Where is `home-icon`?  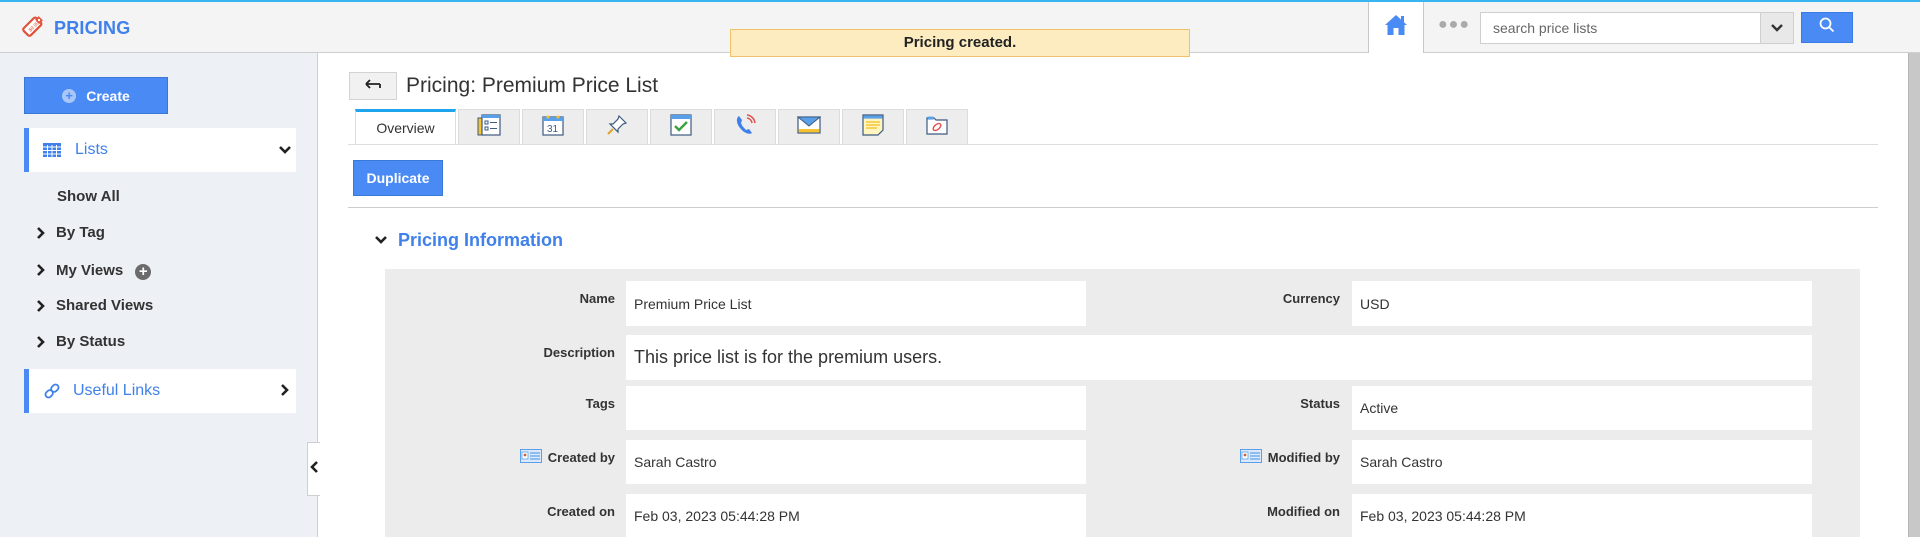 home-icon is located at coordinates (1396, 27).